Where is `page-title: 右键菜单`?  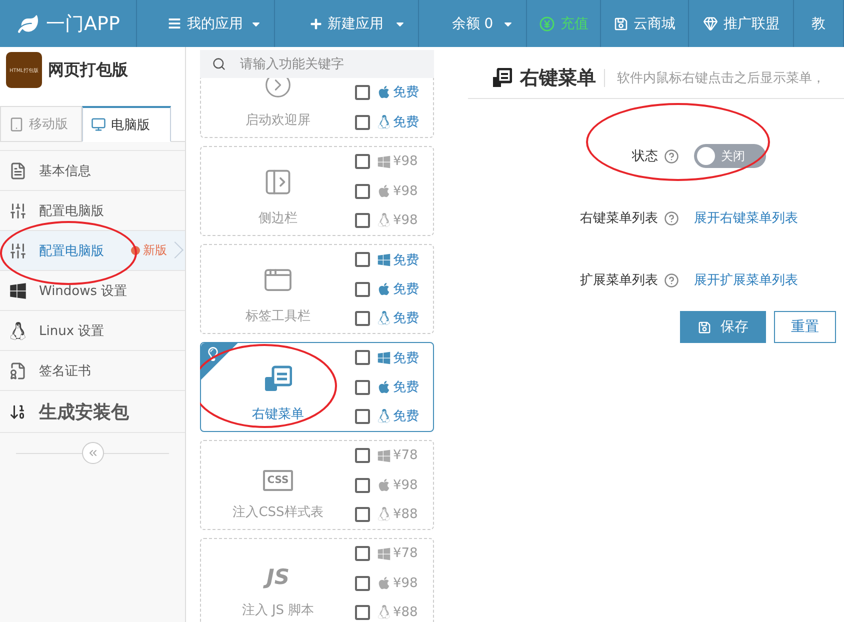 page-title: 右键菜单 is located at coordinates (558, 78).